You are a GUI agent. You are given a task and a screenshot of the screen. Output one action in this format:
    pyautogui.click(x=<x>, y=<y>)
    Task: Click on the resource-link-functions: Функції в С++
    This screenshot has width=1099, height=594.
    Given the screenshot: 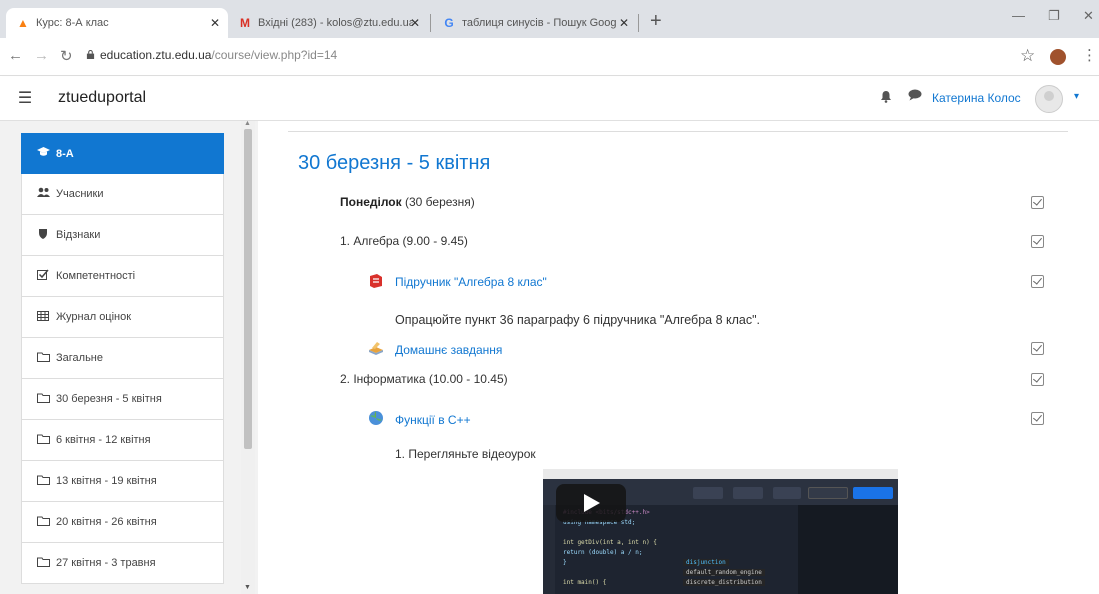 What is the action you would take?
    pyautogui.click(x=433, y=420)
    